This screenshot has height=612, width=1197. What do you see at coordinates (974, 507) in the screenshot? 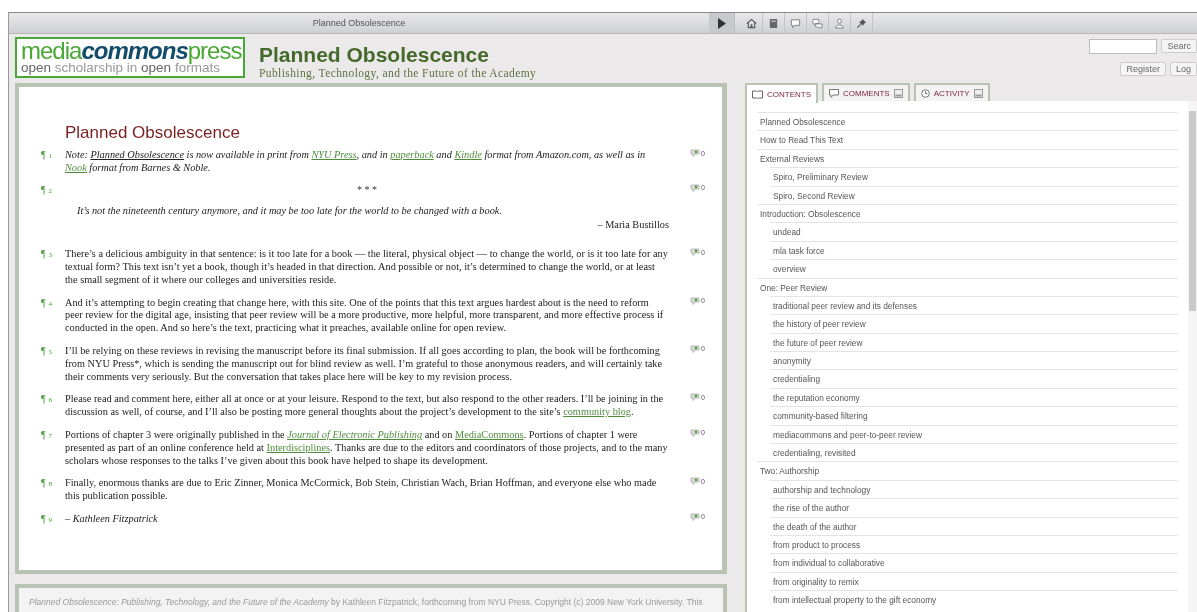
I see `contents-item: the rise of the author` at bounding box center [974, 507].